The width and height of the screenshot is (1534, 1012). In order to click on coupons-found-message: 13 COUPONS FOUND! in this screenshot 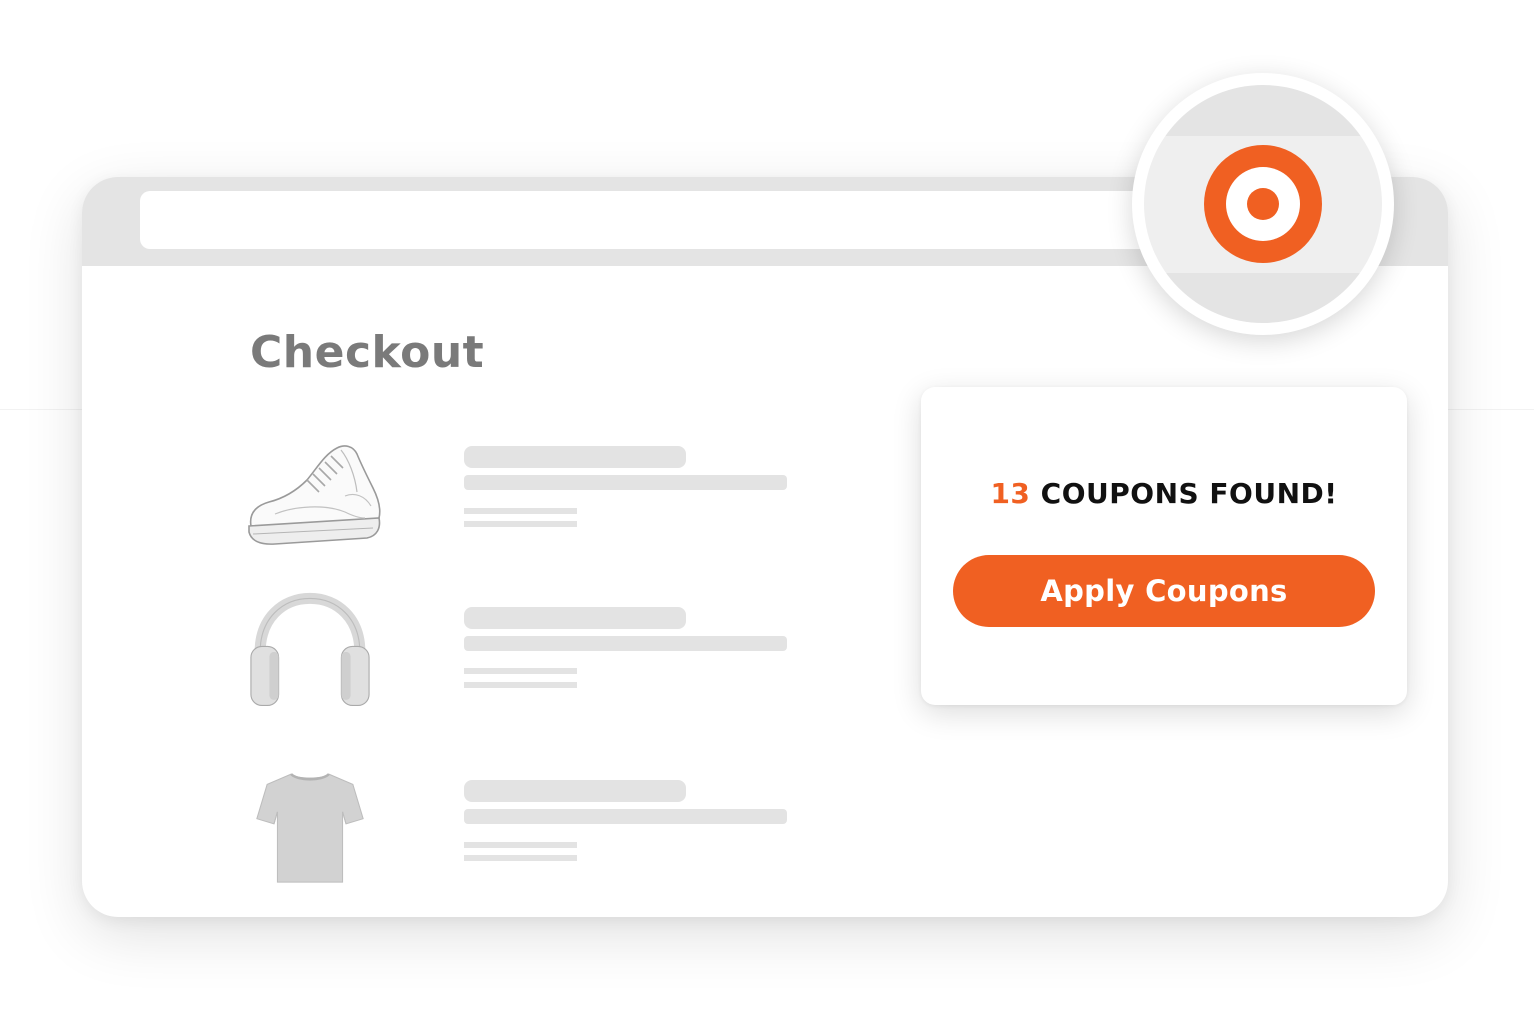, I will do `click(1164, 493)`.